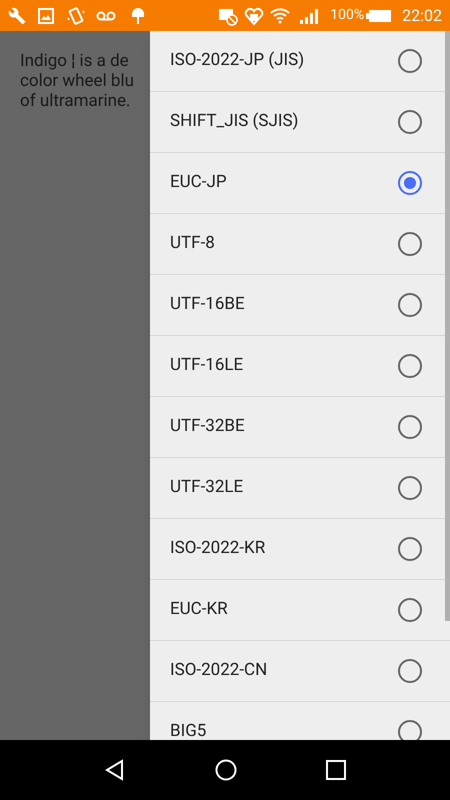  I want to click on wifi-icon, so click(280, 16).